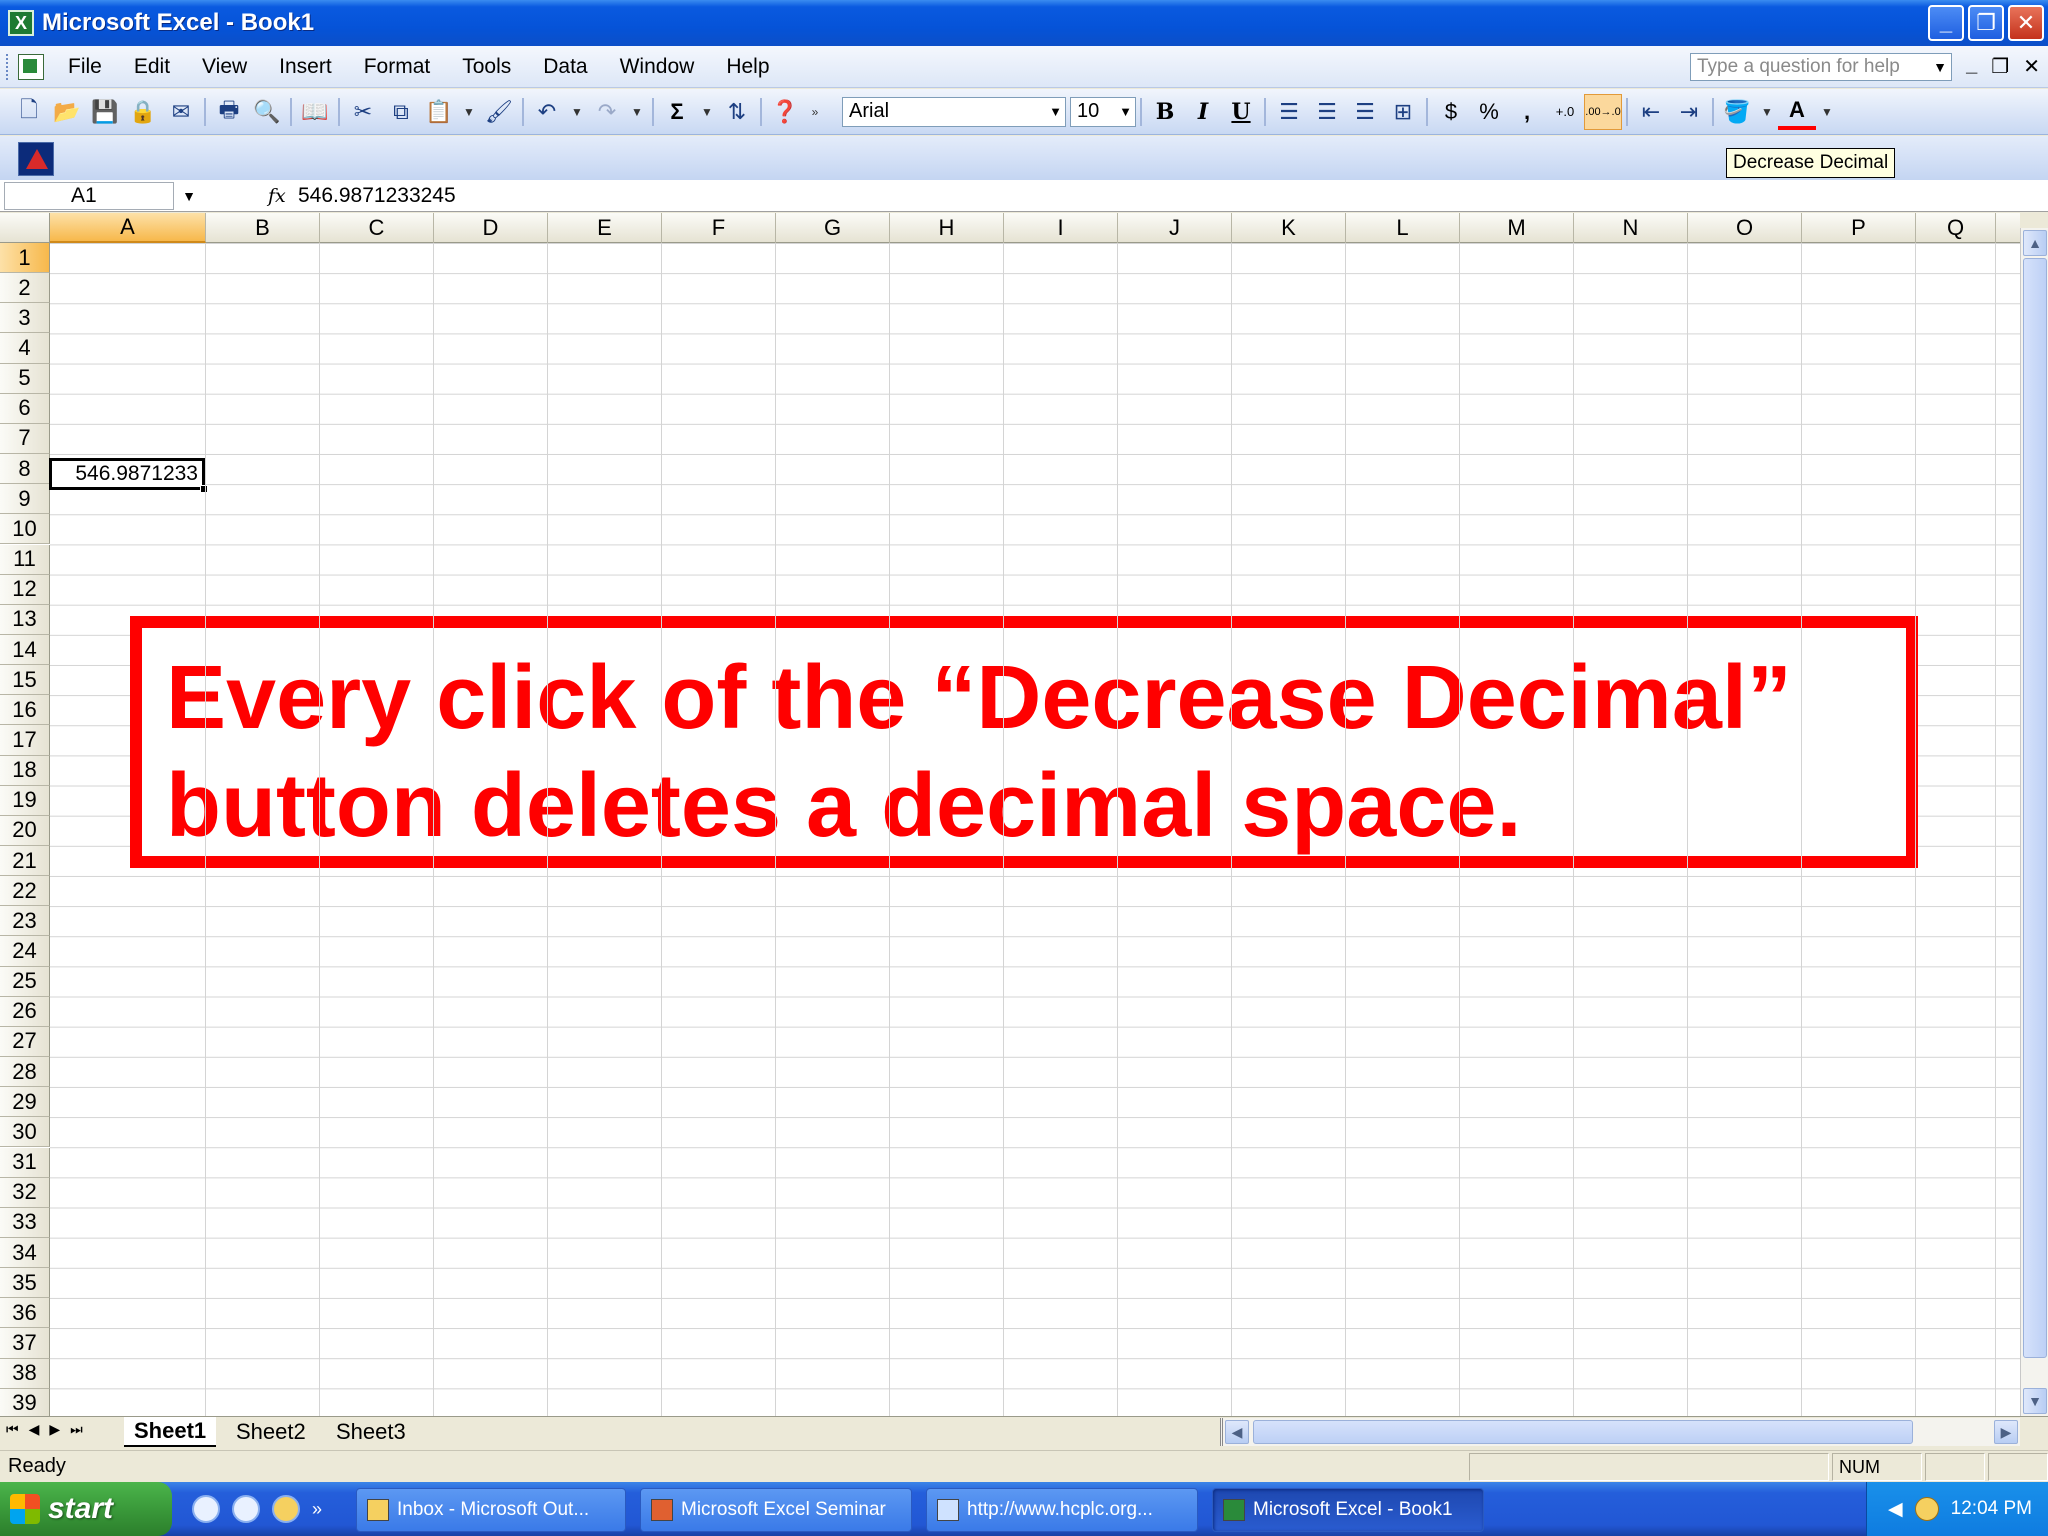 This screenshot has width=2048, height=1536. What do you see at coordinates (397, 67) in the screenshot?
I see `menu-format: Format` at bounding box center [397, 67].